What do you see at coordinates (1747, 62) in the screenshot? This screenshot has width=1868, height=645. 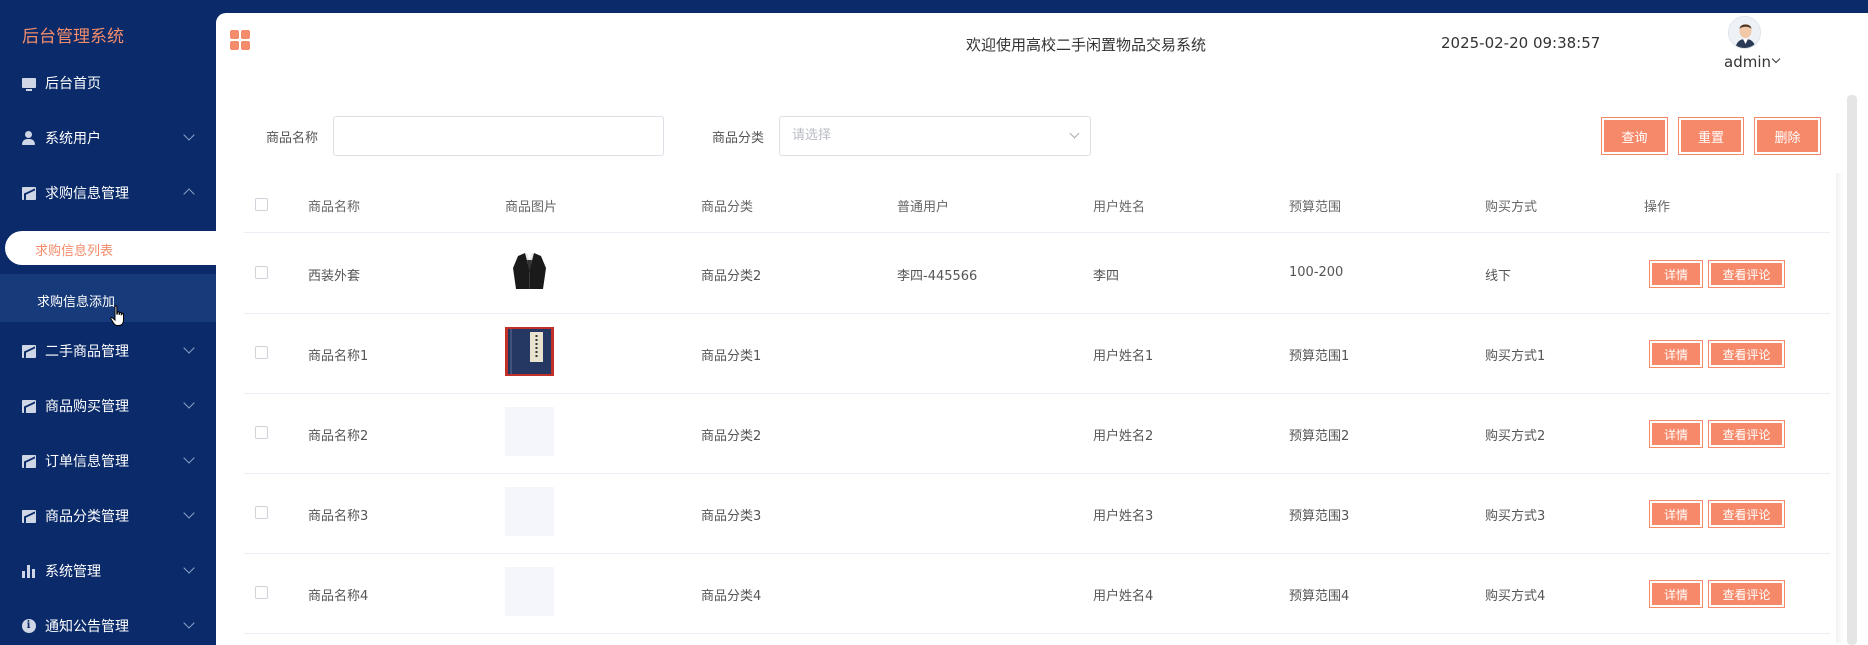 I see `user-menu: admin` at bounding box center [1747, 62].